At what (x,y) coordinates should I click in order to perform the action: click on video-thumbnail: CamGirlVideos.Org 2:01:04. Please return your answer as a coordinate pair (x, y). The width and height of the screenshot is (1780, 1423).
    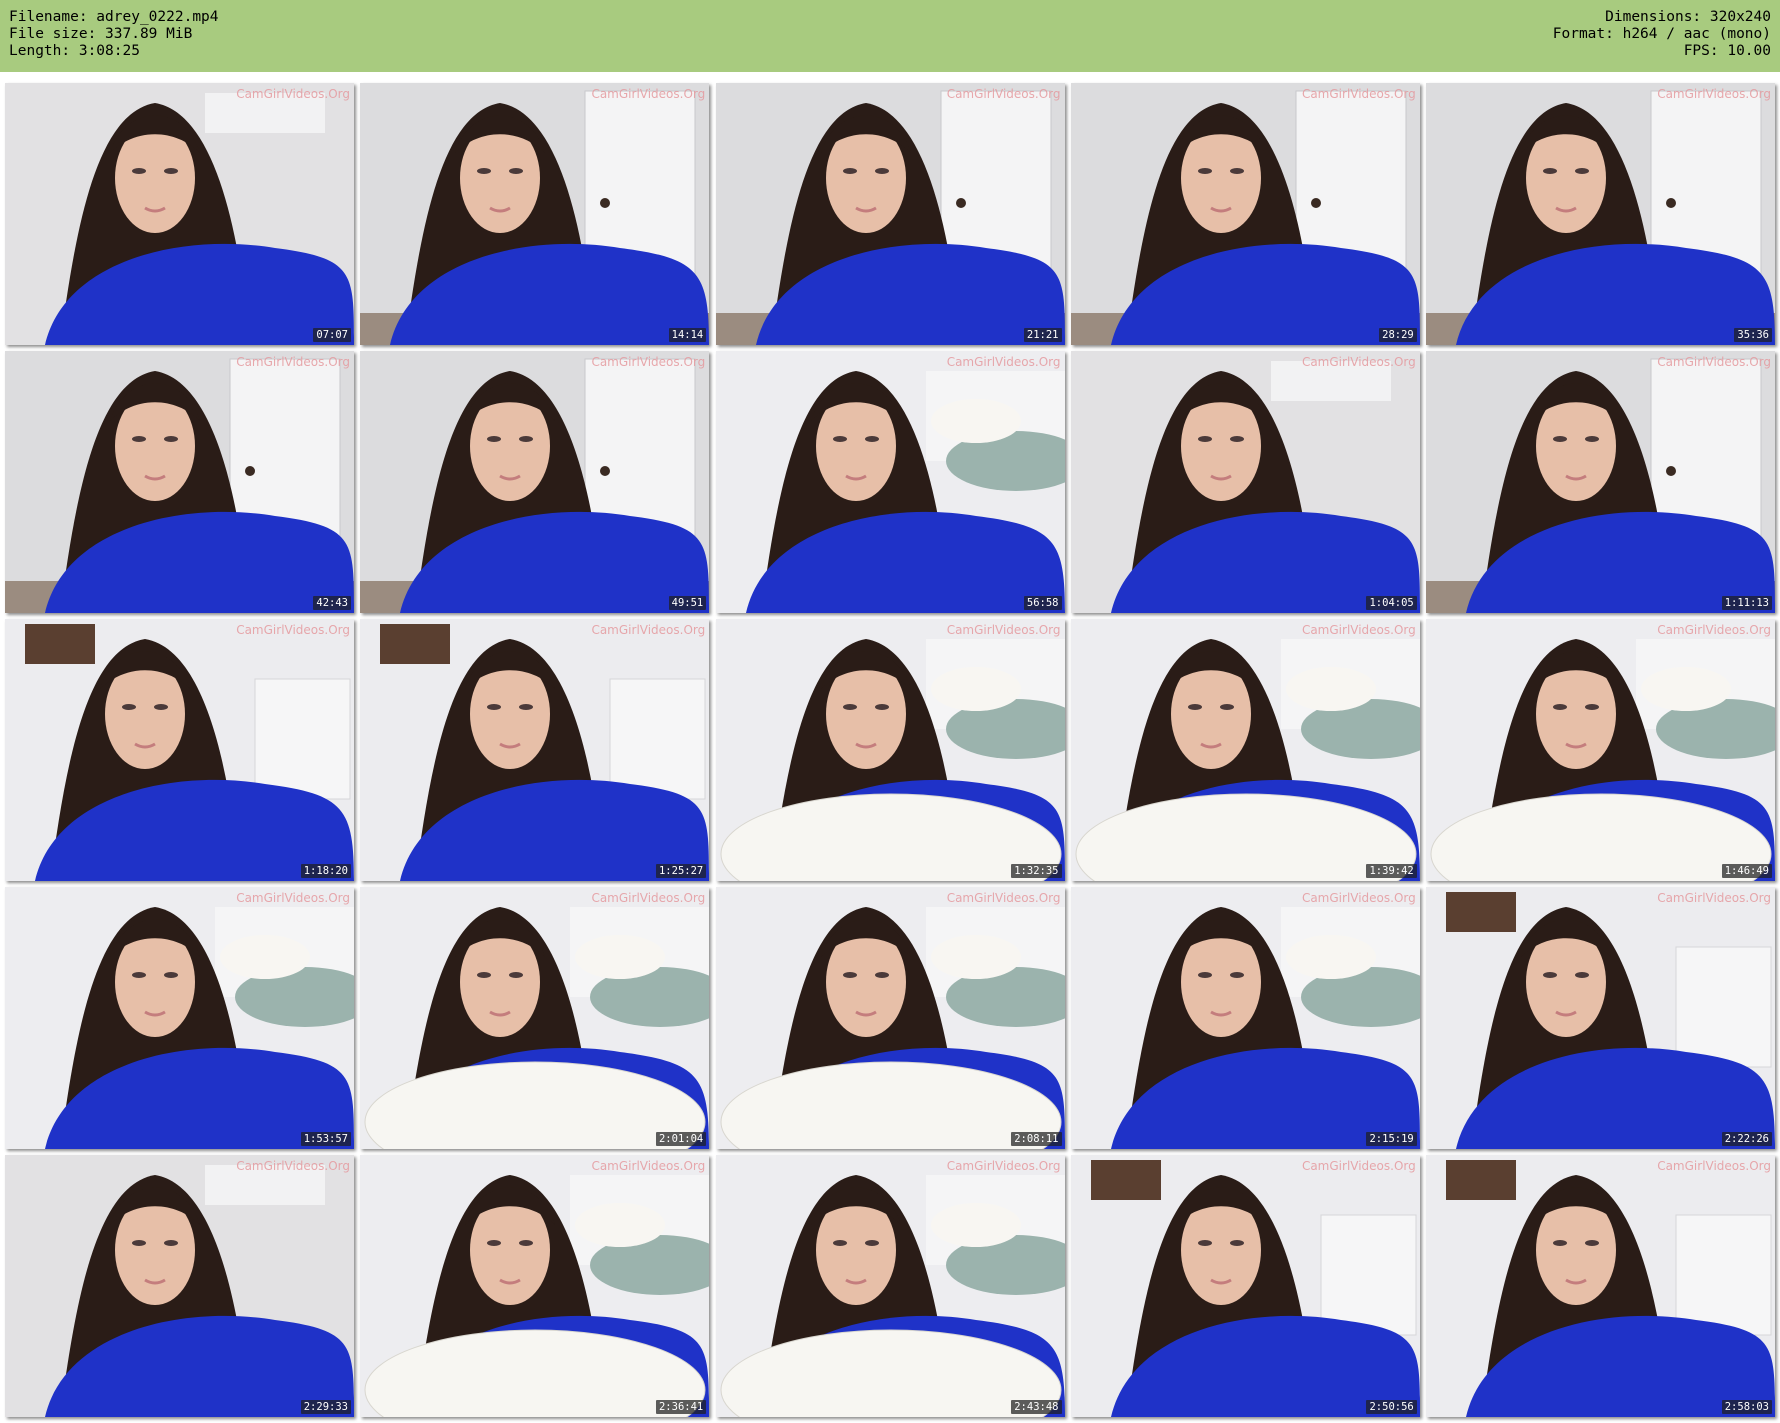
    Looking at the image, I should click on (535, 1018).